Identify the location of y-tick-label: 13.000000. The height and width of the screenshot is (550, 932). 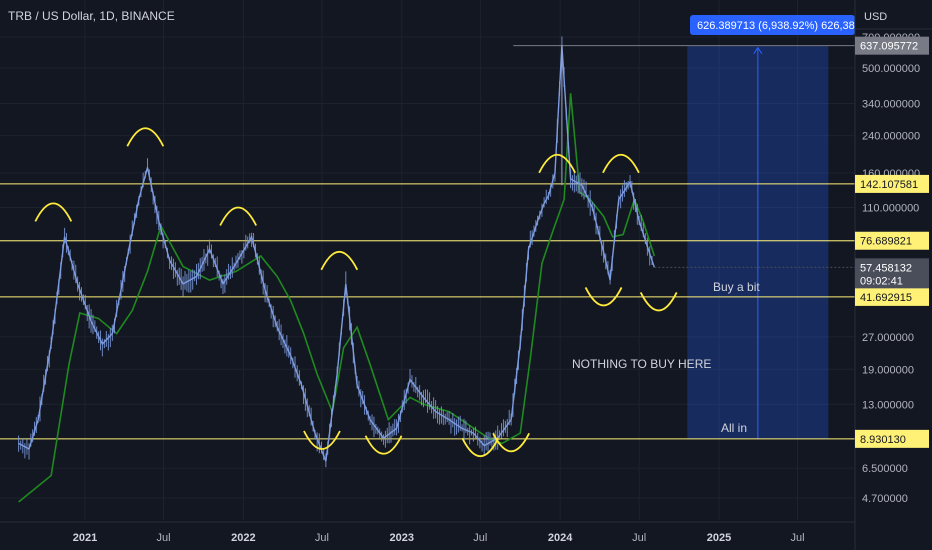
(888, 405).